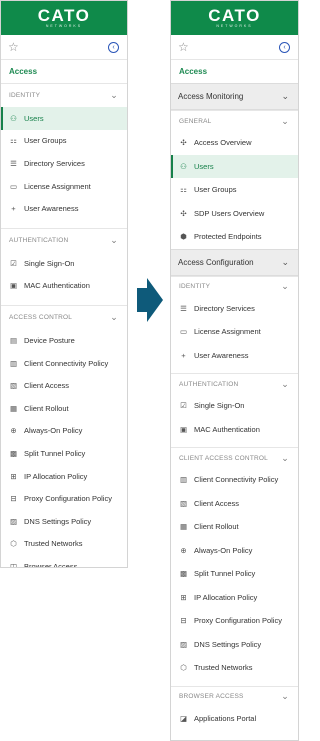  What do you see at coordinates (13, 286) in the screenshot?
I see `mac-icon: ▣` at bounding box center [13, 286].